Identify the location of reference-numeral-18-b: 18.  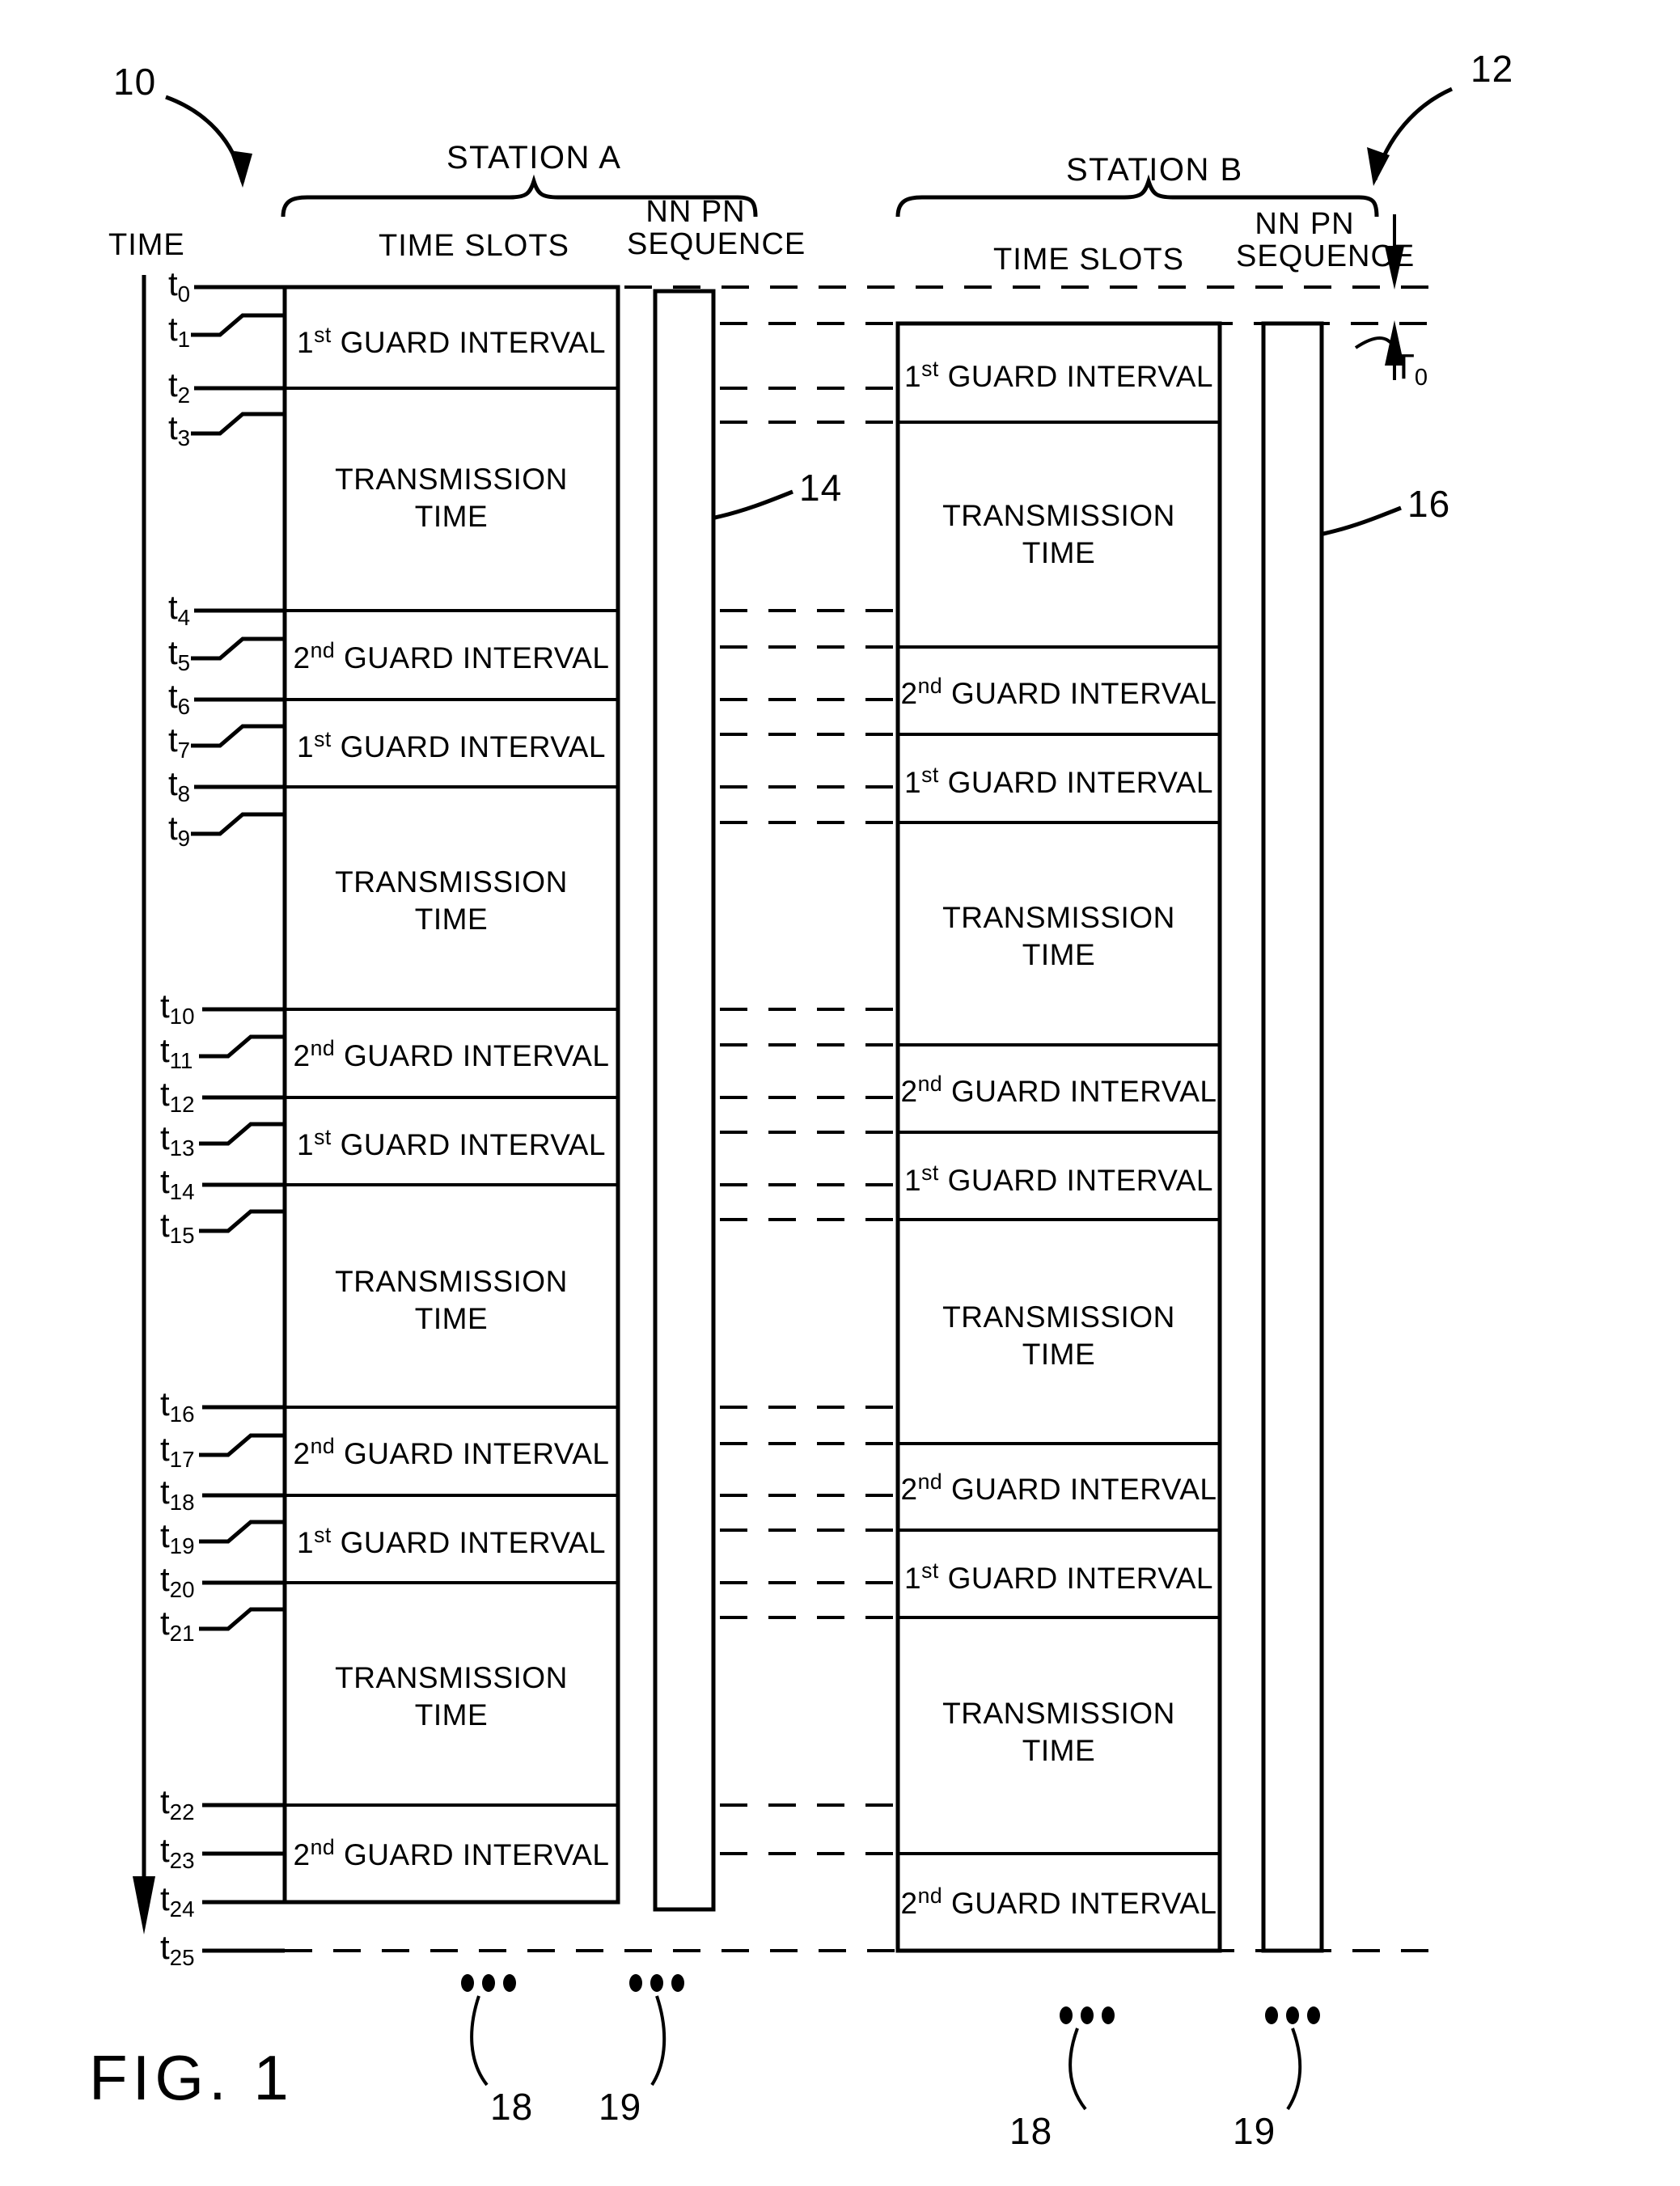
(1031, 2131).